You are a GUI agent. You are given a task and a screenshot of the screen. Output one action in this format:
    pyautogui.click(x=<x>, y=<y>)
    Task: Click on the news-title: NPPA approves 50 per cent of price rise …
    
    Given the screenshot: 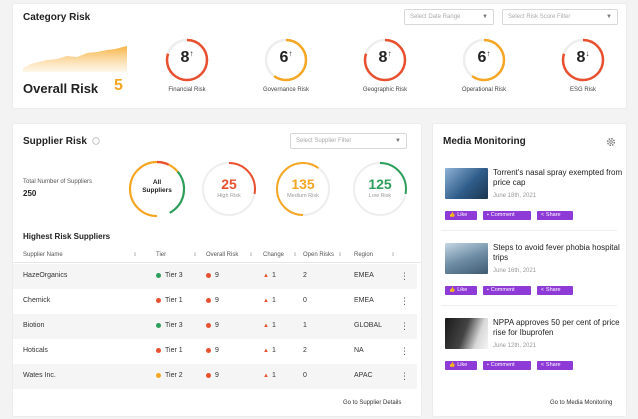 What is the action you would take?
    pyautogui.click(x=558, y=328)
    